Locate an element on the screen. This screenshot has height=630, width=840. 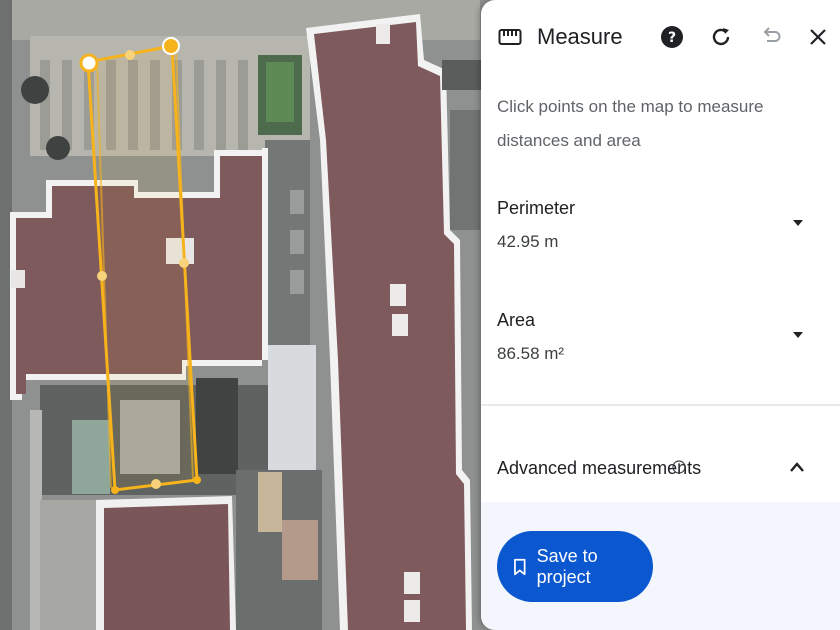
help-icon: ? is located at coordinates (672, 37).